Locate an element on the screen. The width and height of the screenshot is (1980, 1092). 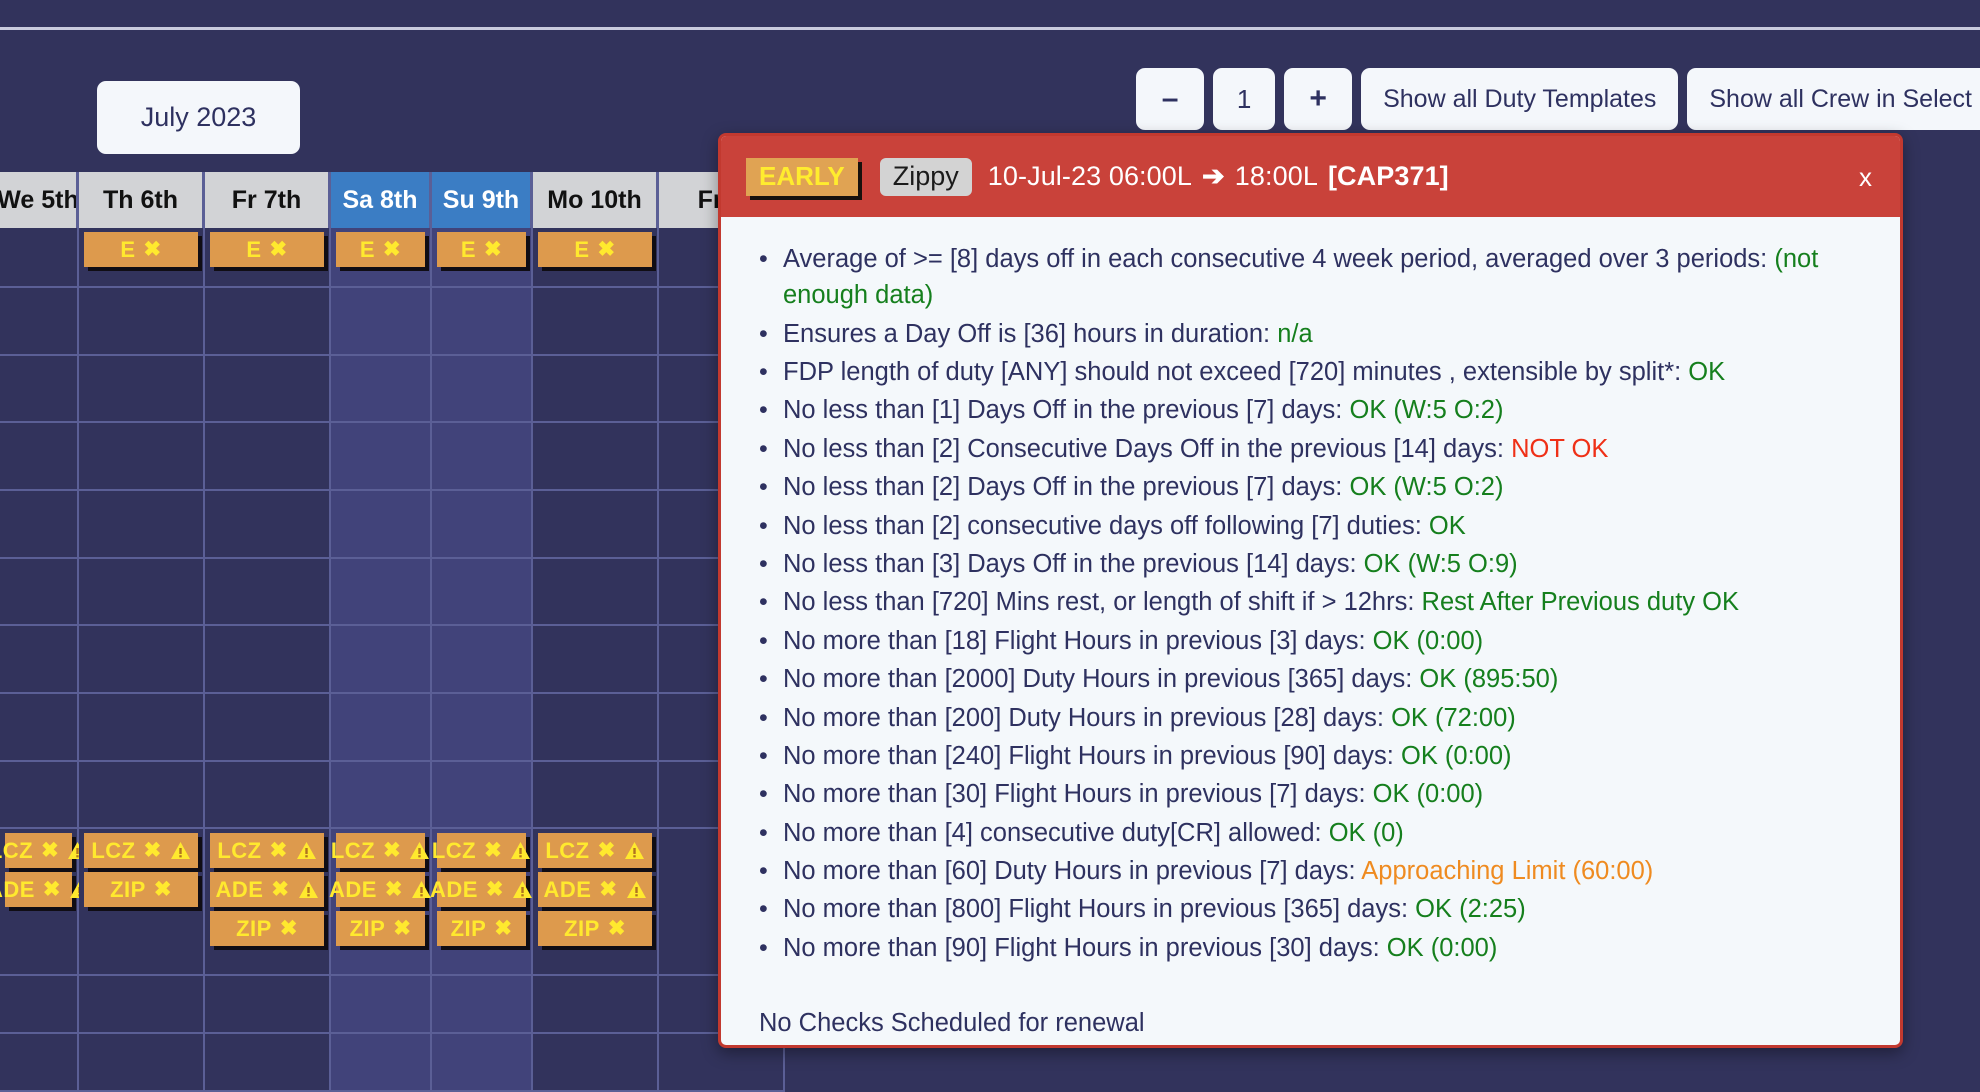
show-all-duty-templates-button: Show all Duty Templates is located at coordinates (1520, 99).